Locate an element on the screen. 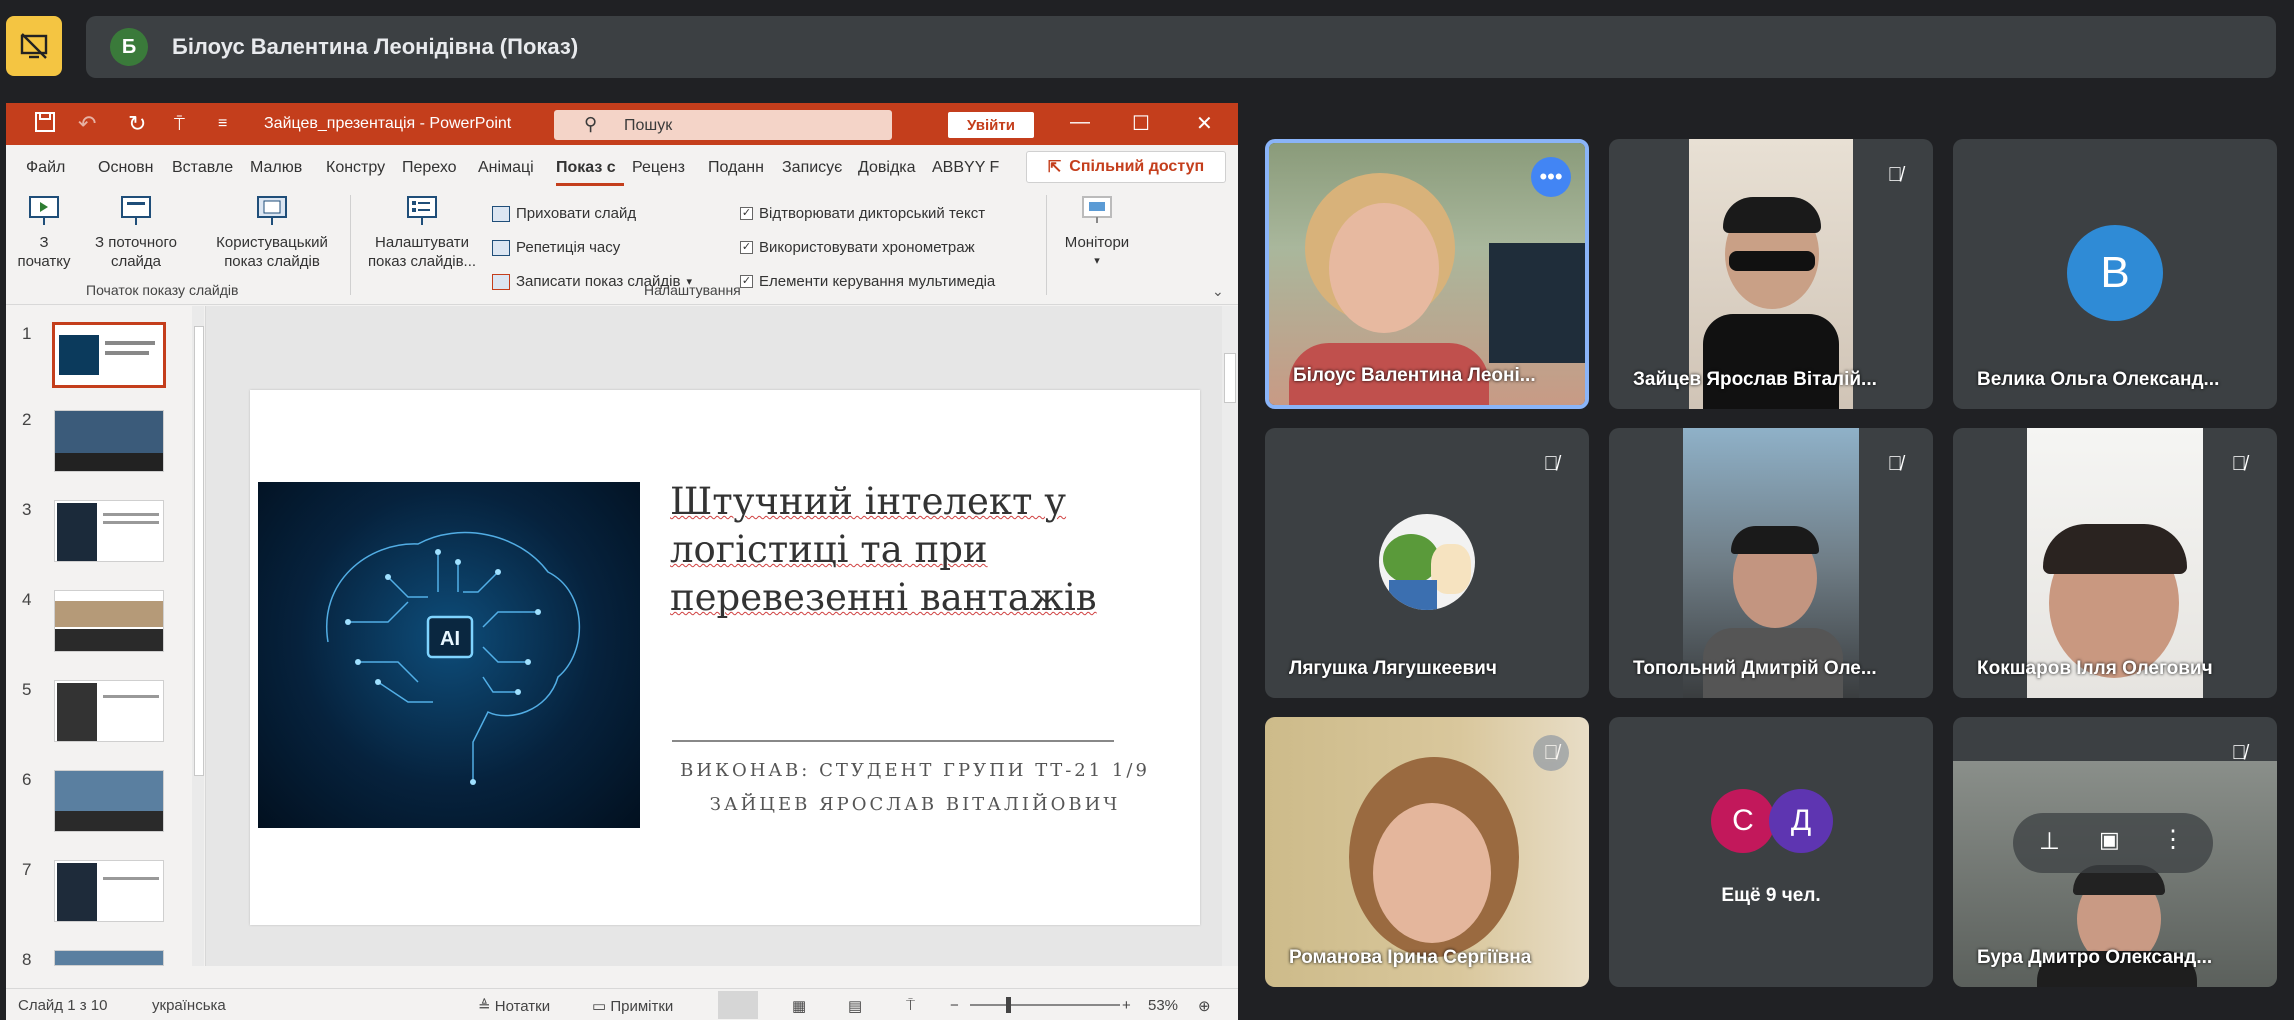 The height and width of the screenshot is (1020, 2294). zoom-in-icon: + is located at coordinates (1126, 1005).